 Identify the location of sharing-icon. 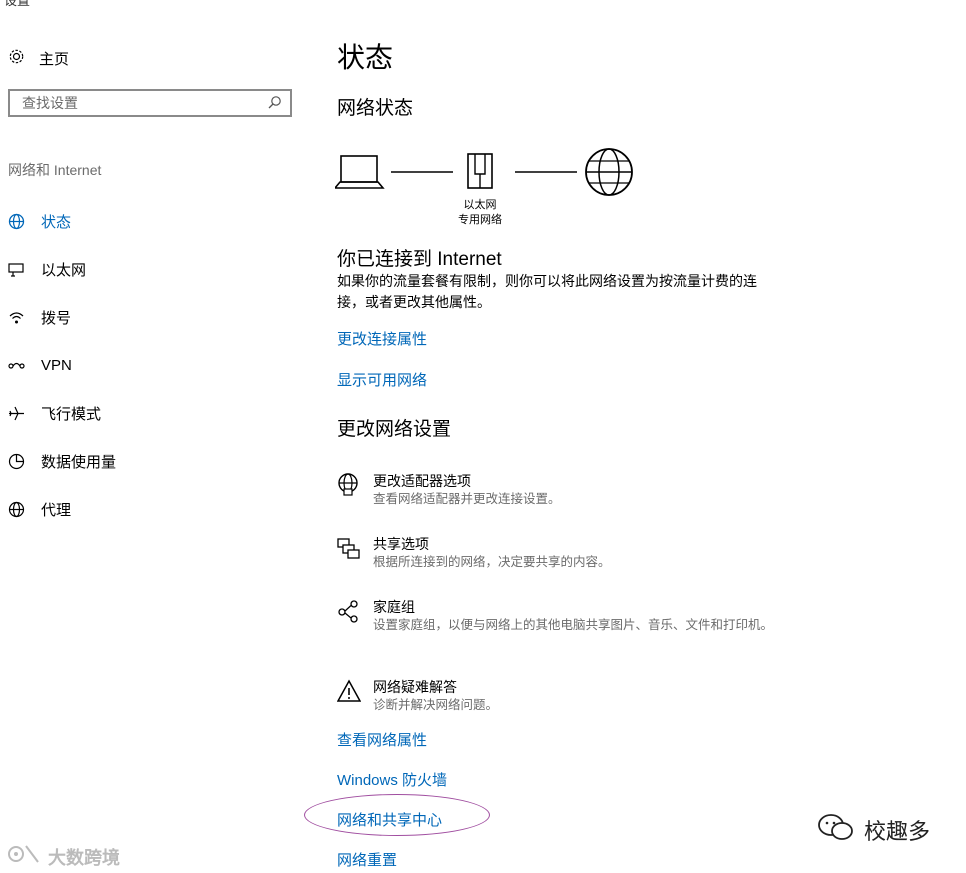
(349, 548).